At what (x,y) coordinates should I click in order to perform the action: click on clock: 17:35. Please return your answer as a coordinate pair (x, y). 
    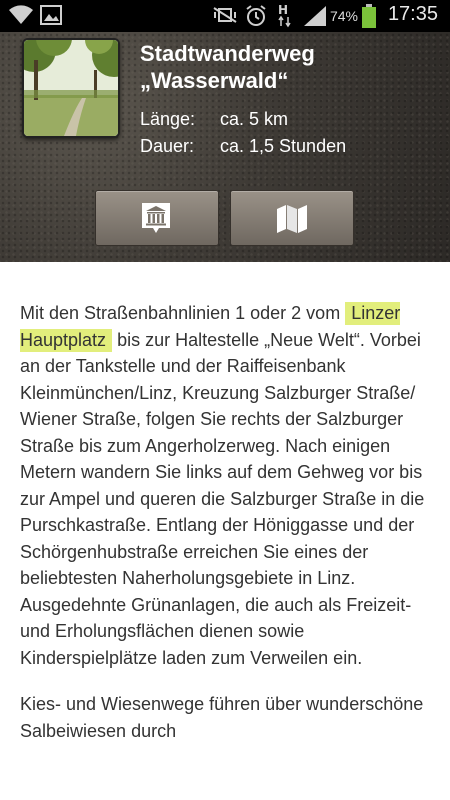
    Looking at the image, I should click on (412, 14).